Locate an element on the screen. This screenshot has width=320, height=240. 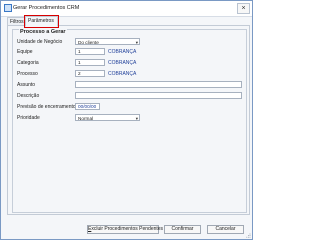
tab-parametros: Parâmetros is located at coordinates (41, 21).